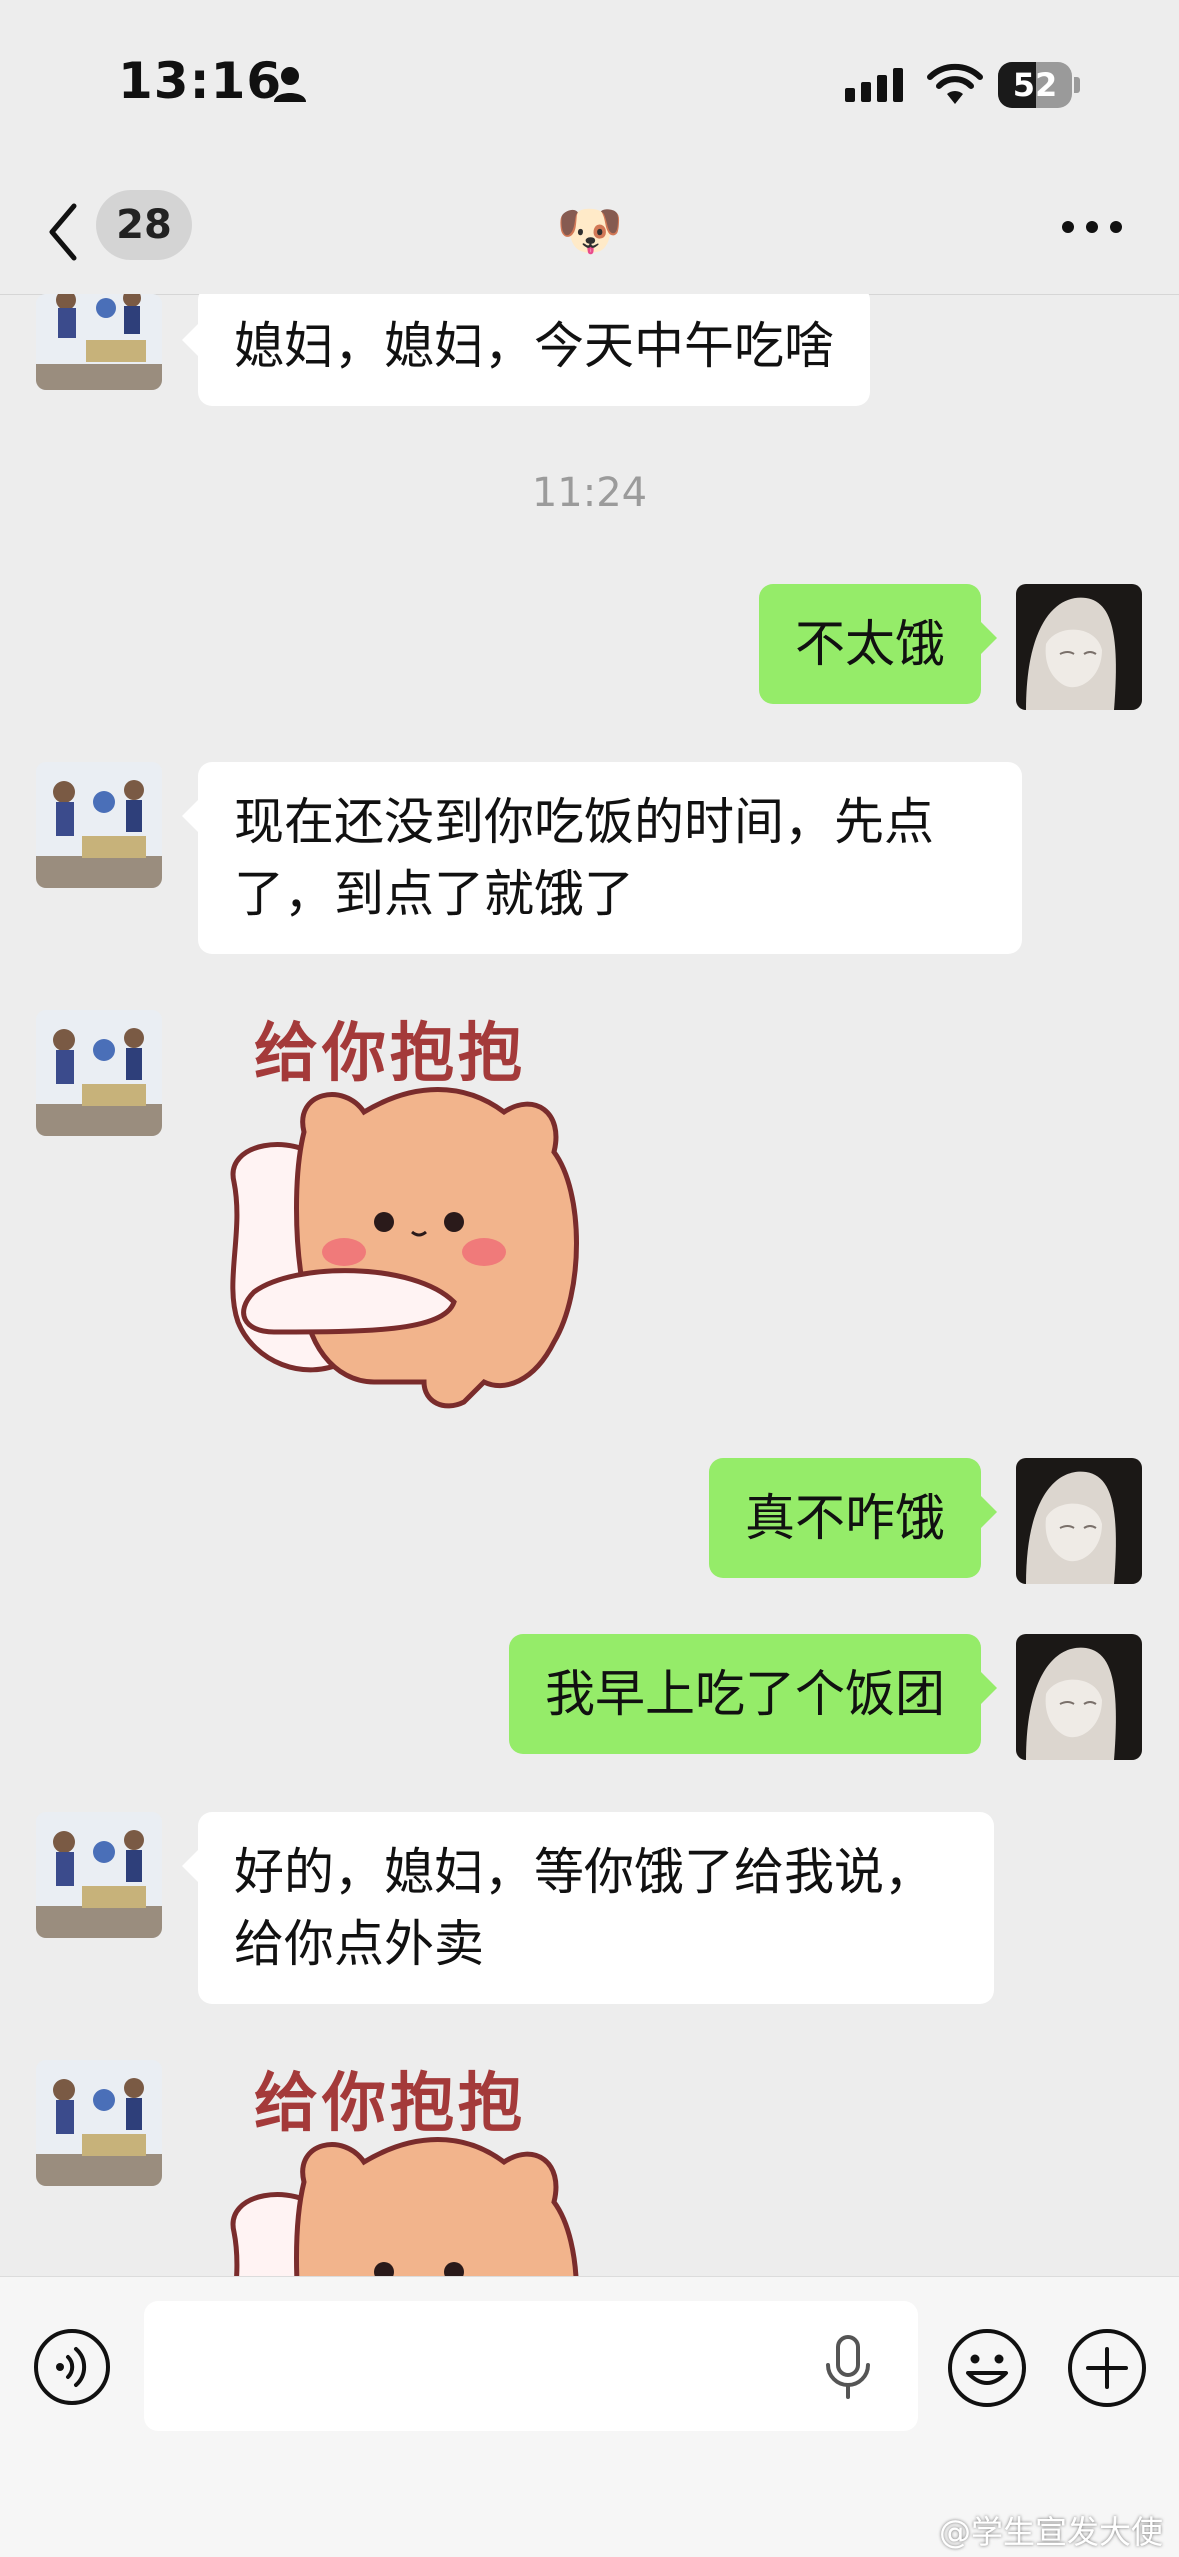 The height and width of the screenshot is (2557, 1179). What do you see at coordinates (64, 232) in the screenshot?
I see `back-chevron-icon` at bounding box center [64, 232].